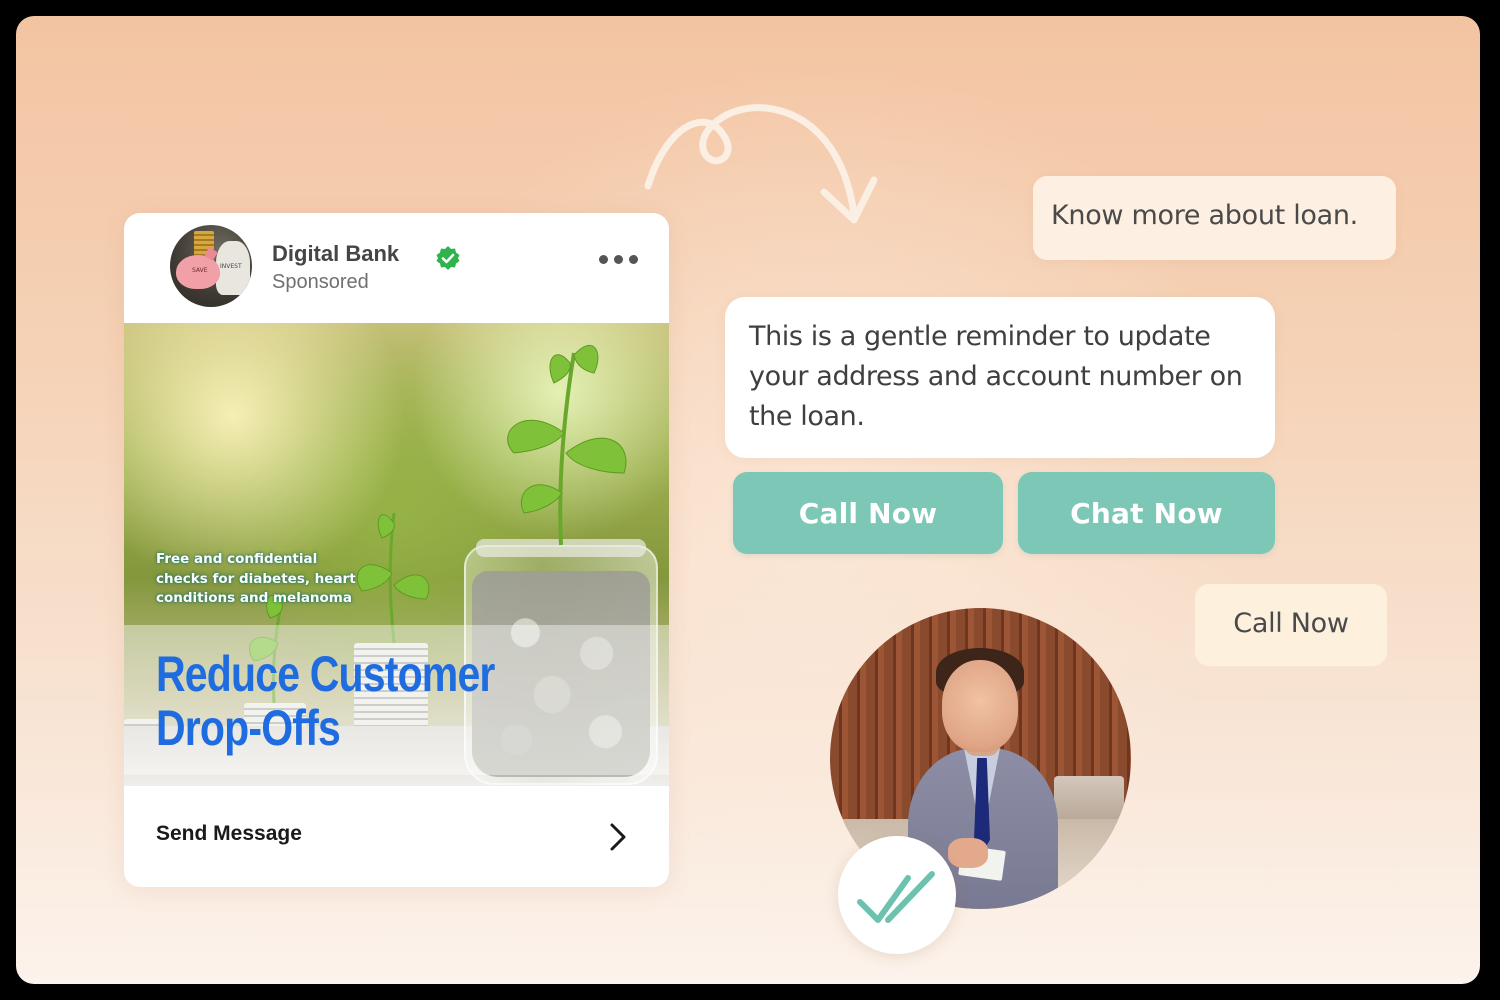  Describe the element at coordinates (448, 258) in the screenshot. I see `verified-check-icon` at that location.